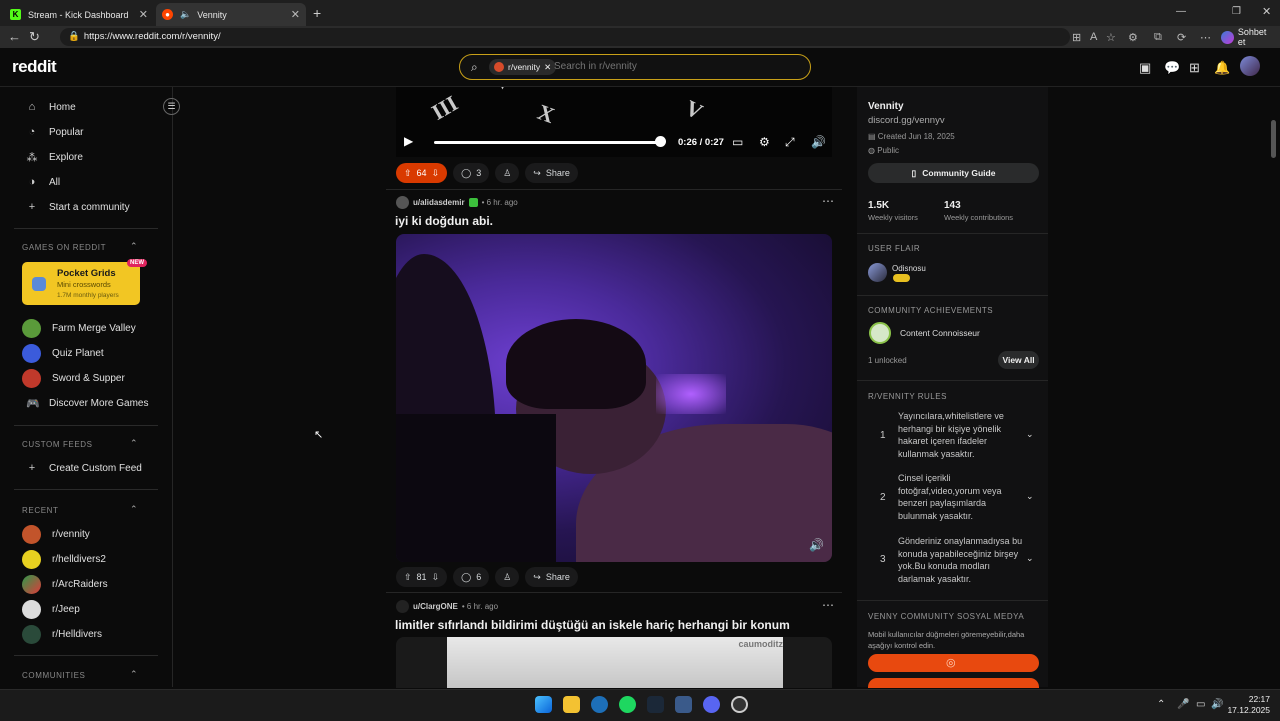 Image resolution: width=1280 pixels, height=721 pixels. What do you see at coordinates (78, 207) in the screenshot?
I see `sidebar-item-start-community: + Start a community` at bounding box center [78, 207].